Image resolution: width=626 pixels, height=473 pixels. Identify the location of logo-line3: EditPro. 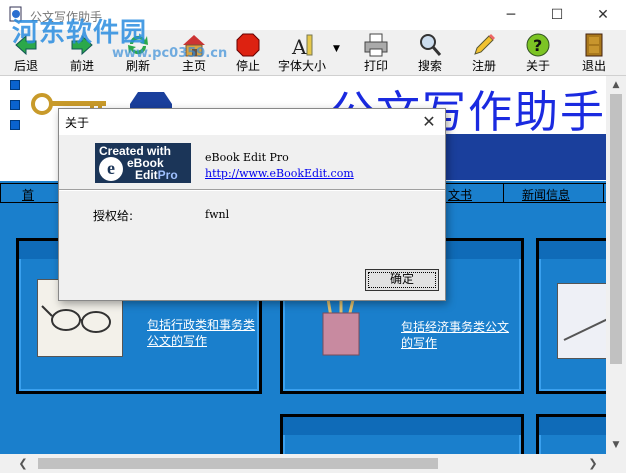
(156, 175).